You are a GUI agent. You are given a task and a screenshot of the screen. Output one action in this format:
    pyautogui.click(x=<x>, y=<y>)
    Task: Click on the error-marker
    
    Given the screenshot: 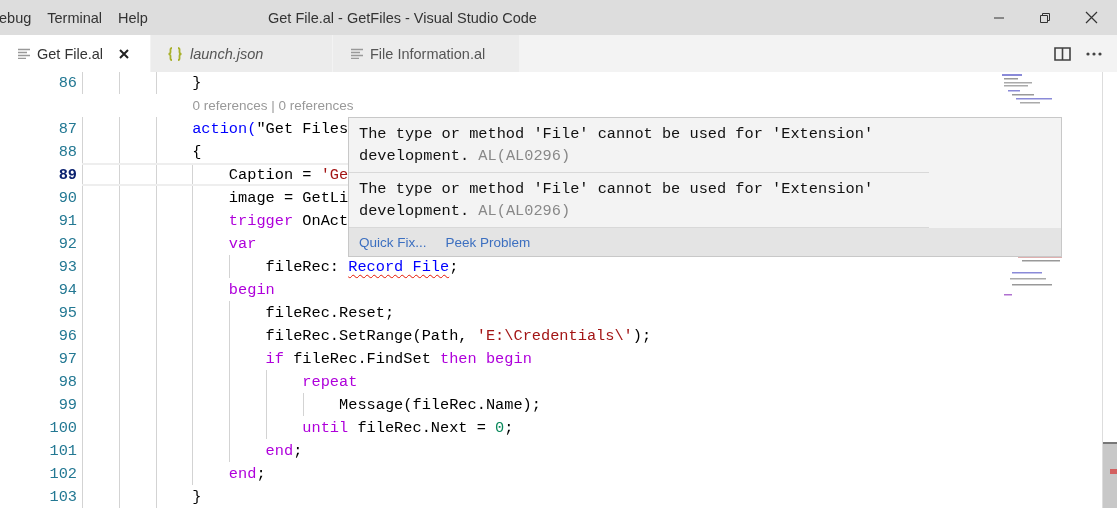 What is the action you would take?
    pyautogui.click(x=1113, y=471)
    